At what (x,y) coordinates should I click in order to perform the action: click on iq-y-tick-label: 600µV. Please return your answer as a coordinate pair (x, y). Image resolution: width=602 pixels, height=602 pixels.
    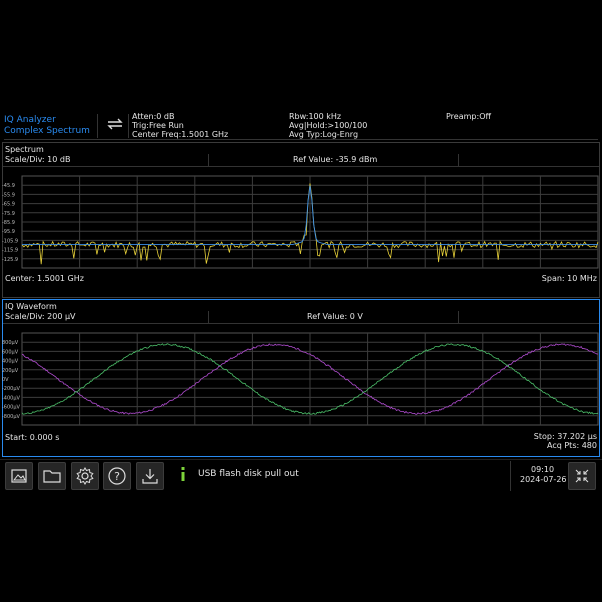
    Looking at the image, I should click on (10, 352).